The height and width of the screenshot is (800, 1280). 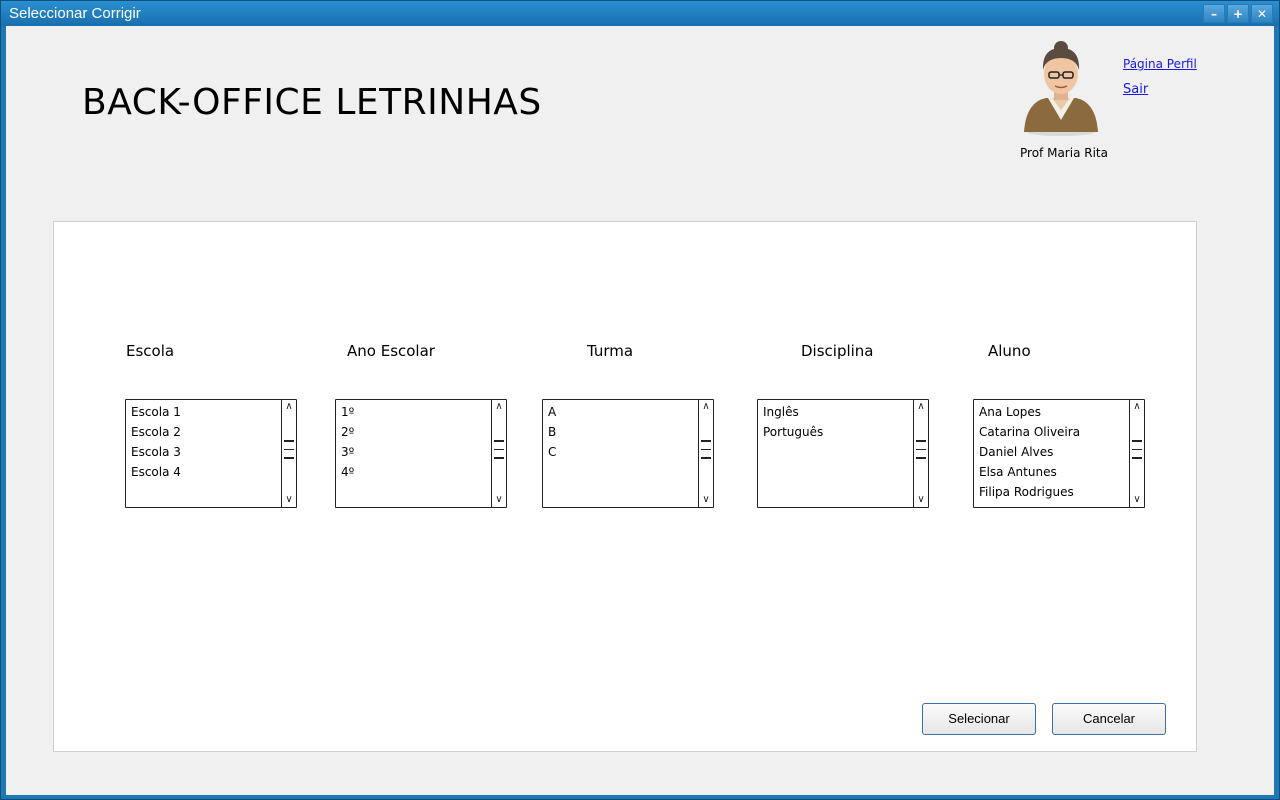 What do you see at coordinates (1109, 719) in the screenshot?
I see `cancel-button: Cancelar` at bounding box center [1109, 719].